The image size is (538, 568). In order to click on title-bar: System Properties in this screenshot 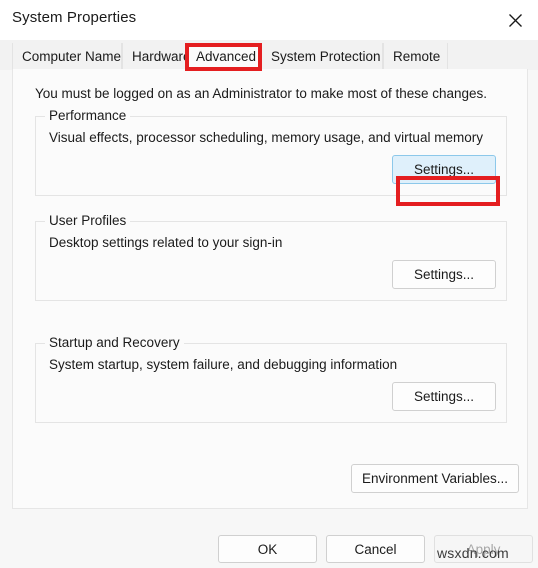, I will do `click(269, 20)`.